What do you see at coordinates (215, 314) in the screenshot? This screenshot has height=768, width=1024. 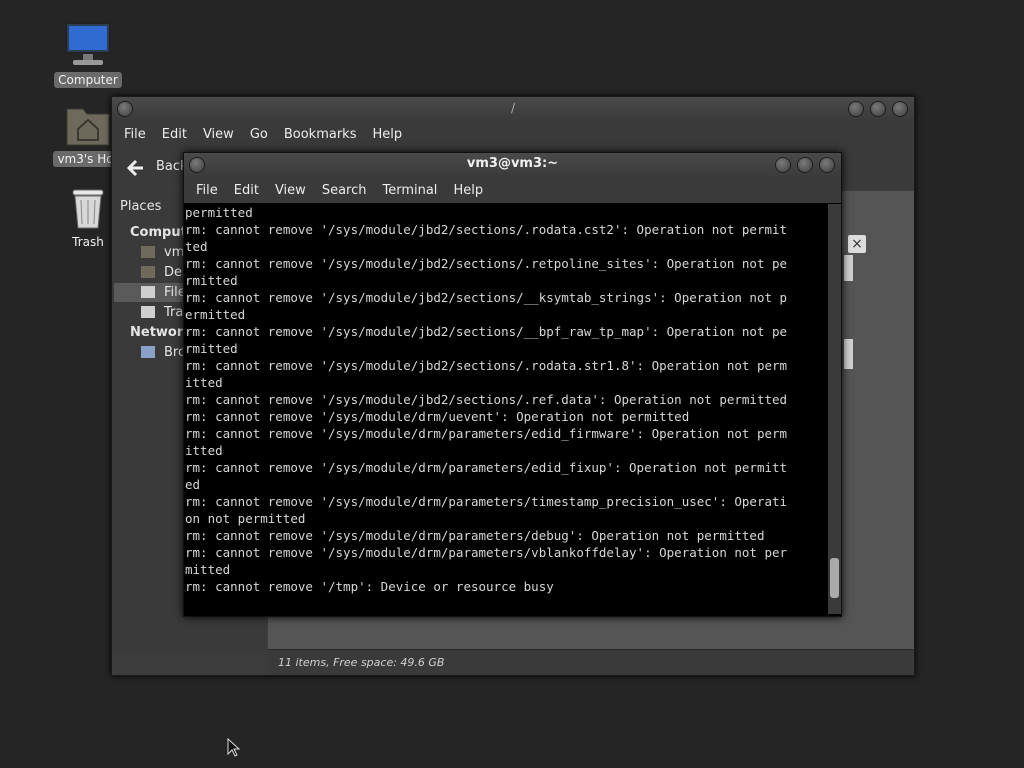 I see `terminal-line: ermitted` at bounding box center [215, 314].